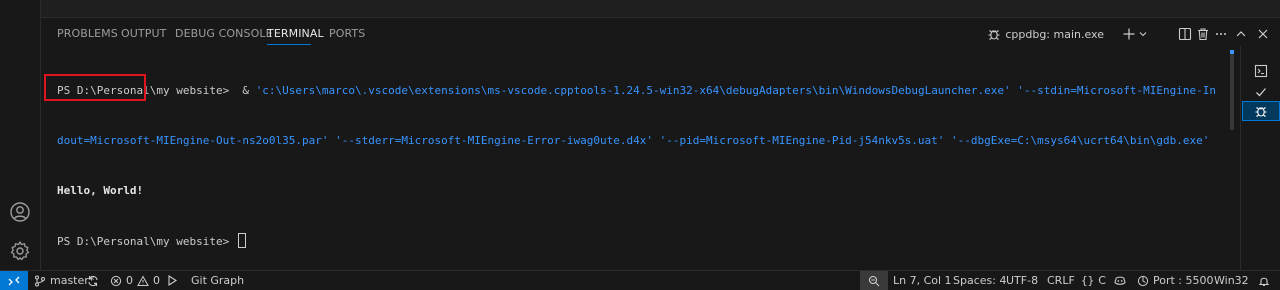 The image size is (1280, 290). I want to click on terminal-selector: cppdbg: main.exe, so click(1045, 34).